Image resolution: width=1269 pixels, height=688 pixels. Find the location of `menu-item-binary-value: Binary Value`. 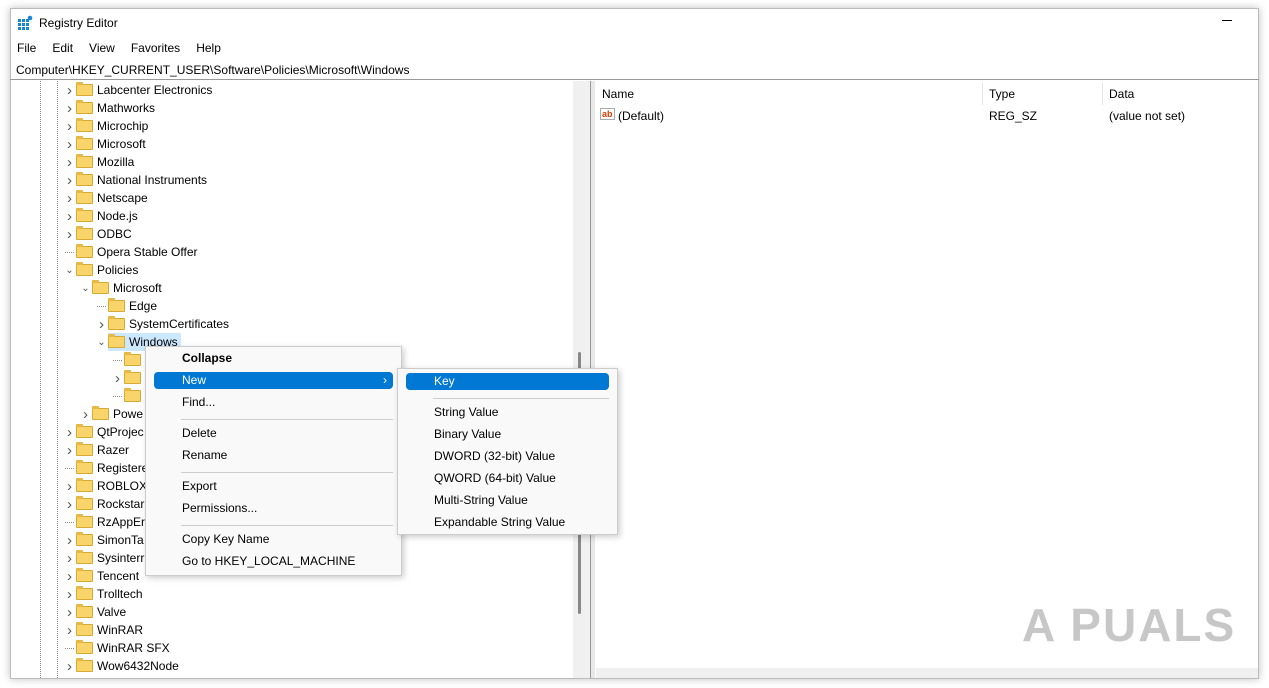

menu-item-binary-value: Binary Value is located at coordinates (507, 434).